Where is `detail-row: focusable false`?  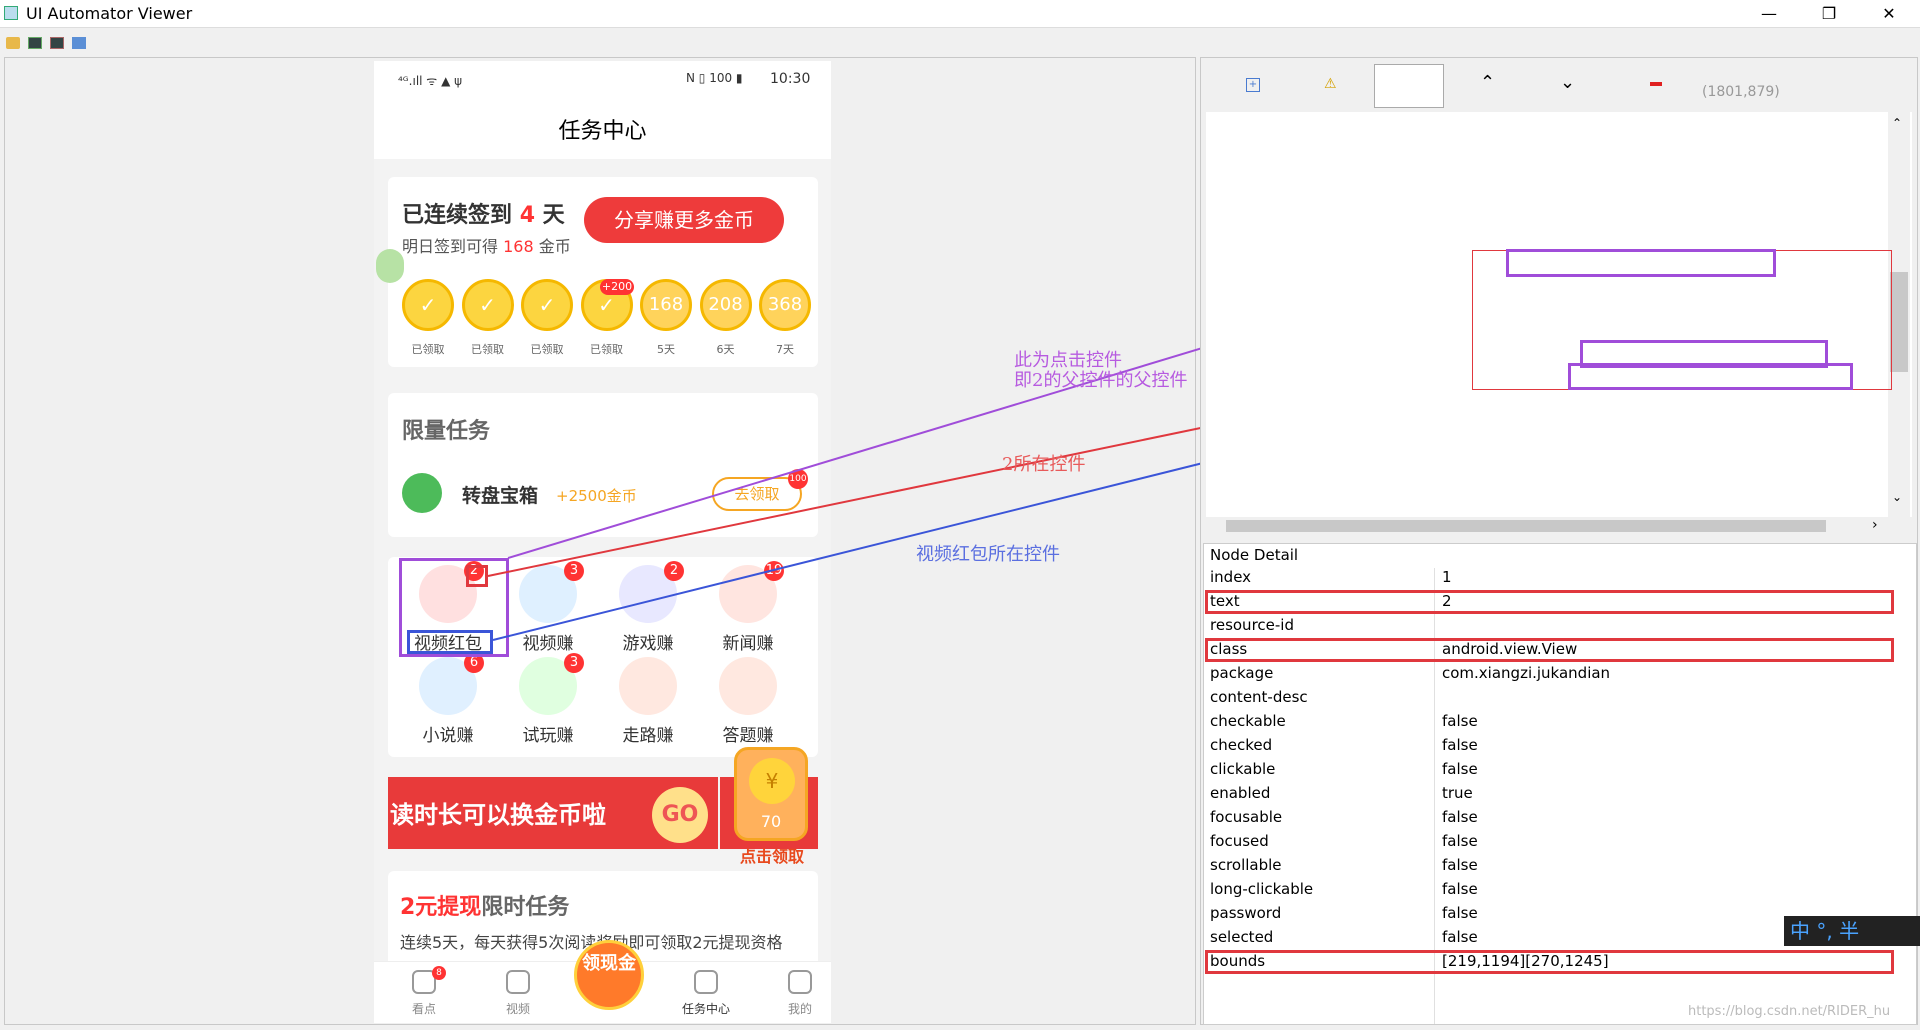 detail-row: focusable false is located at coordinates (1560, 820).